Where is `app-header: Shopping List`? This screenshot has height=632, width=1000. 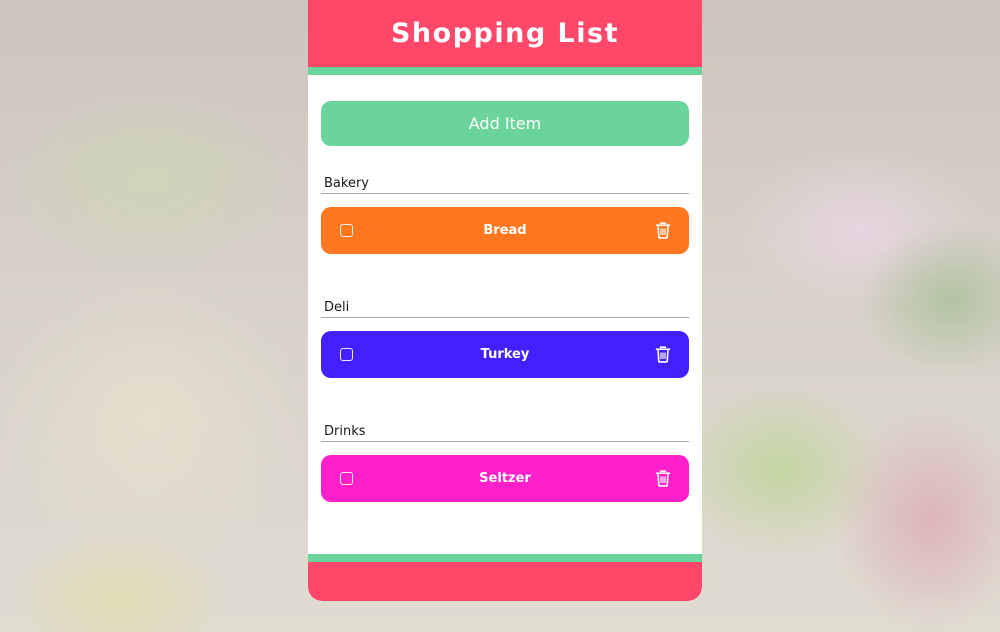 app-header: Shopping List is located at coordinates (505, 33).